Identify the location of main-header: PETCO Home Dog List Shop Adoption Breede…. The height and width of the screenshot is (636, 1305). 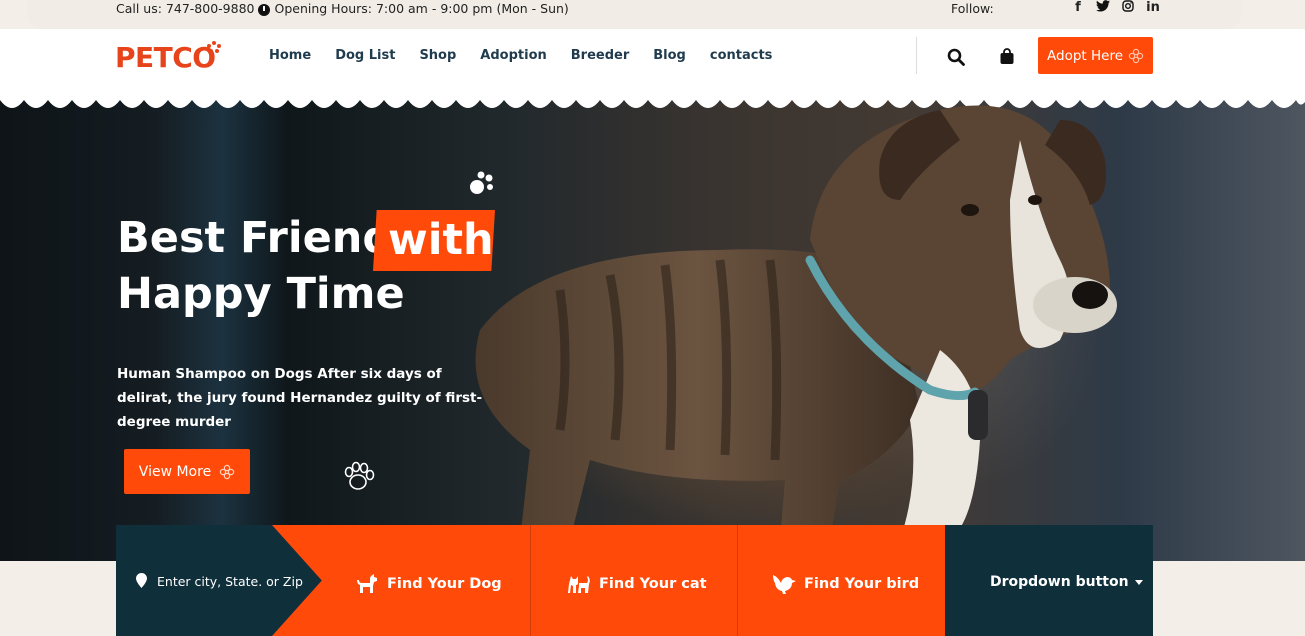
(652, 69).